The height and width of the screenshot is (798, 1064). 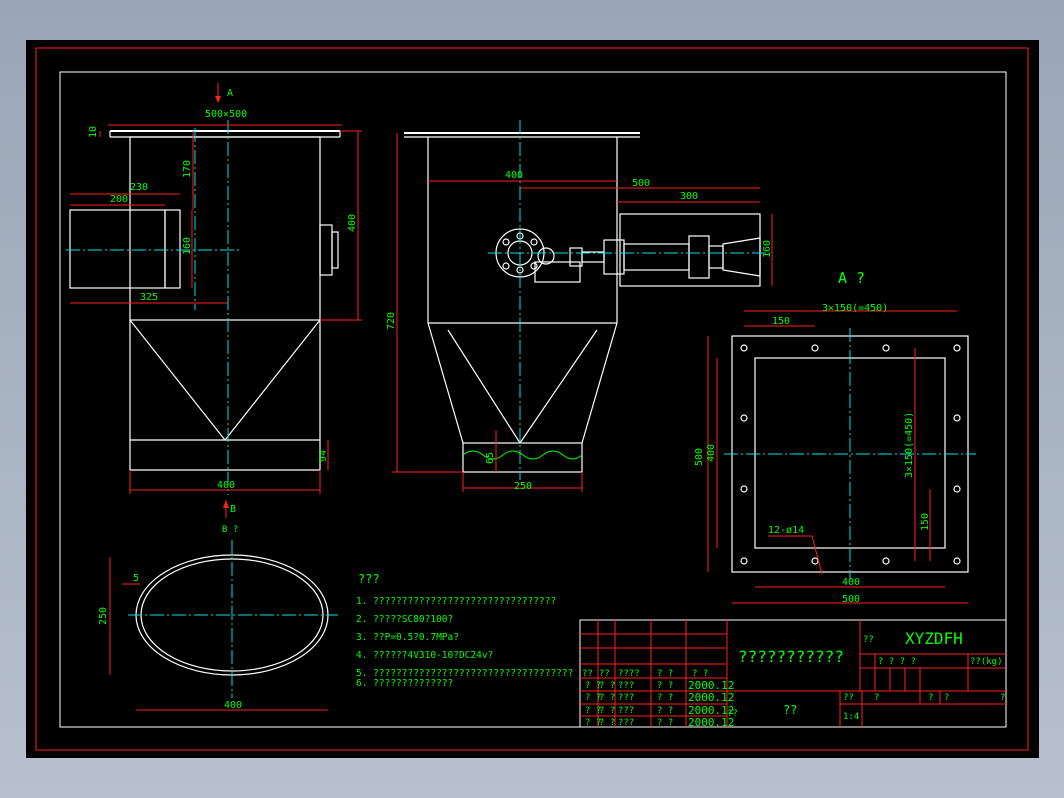 What do you see at coordinates (187, 169) in the screenshot?
I see `dim-170: 170` at bounding box center [187, 169].